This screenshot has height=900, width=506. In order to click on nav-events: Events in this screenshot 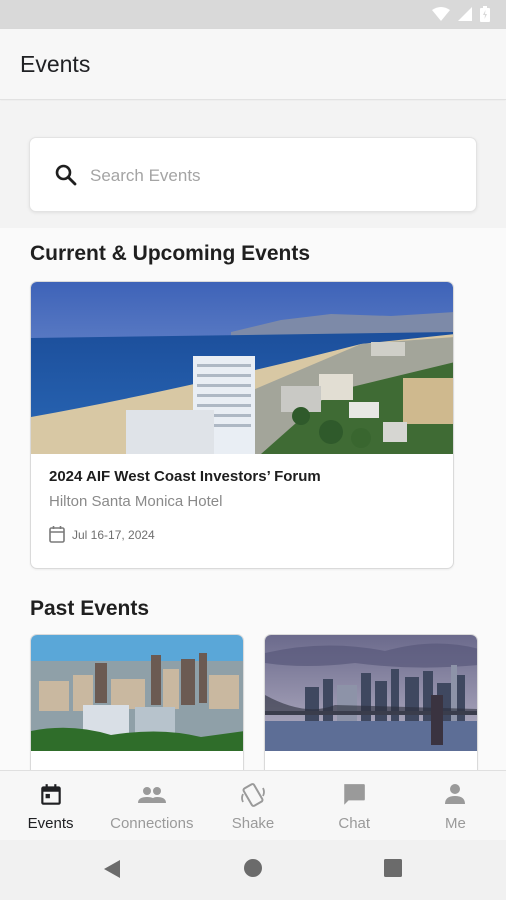, I will do `click(50, 805)`.